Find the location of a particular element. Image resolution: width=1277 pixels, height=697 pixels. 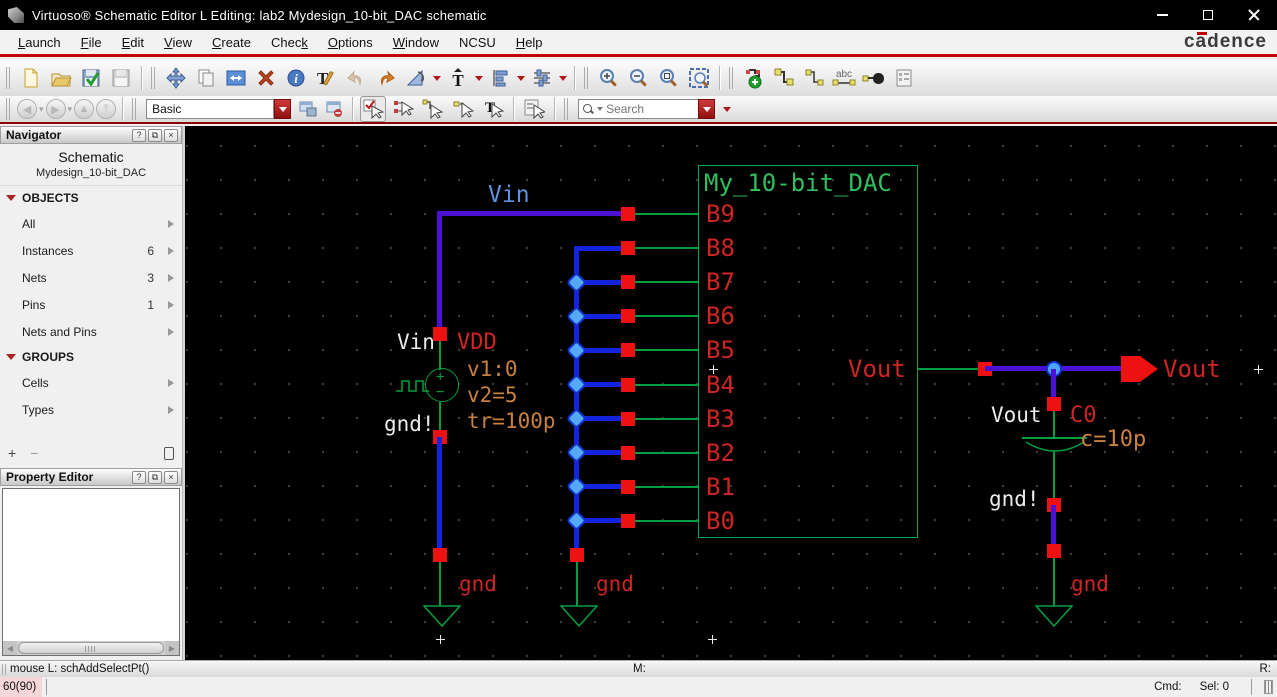

pin-square-B9 is located at coordinates (628, 214).